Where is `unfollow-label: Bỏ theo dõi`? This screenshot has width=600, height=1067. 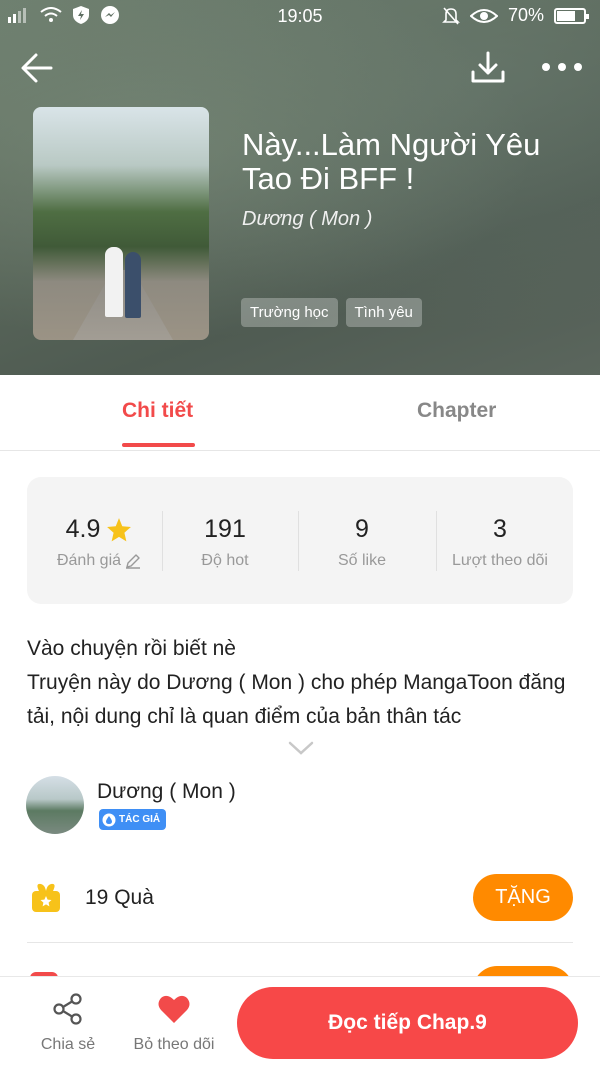
unfollow-label: Bỏ theo dõi is located at coordinates (174, 1044).